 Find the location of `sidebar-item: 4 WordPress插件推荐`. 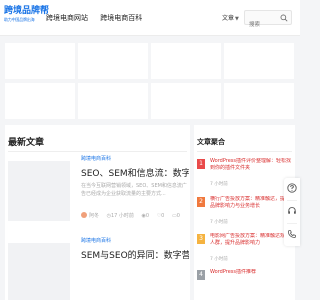

sidebar-item: 4 WordPress插件推荐 is located at coordinates (245, 284).